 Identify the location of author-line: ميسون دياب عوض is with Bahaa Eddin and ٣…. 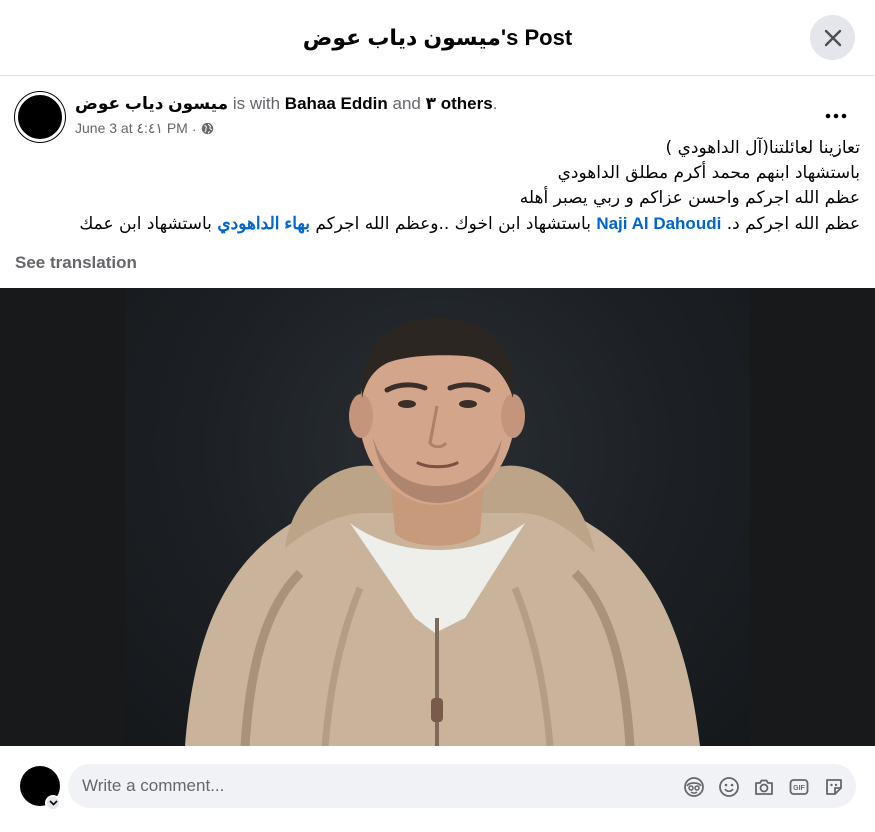
(286, 104).